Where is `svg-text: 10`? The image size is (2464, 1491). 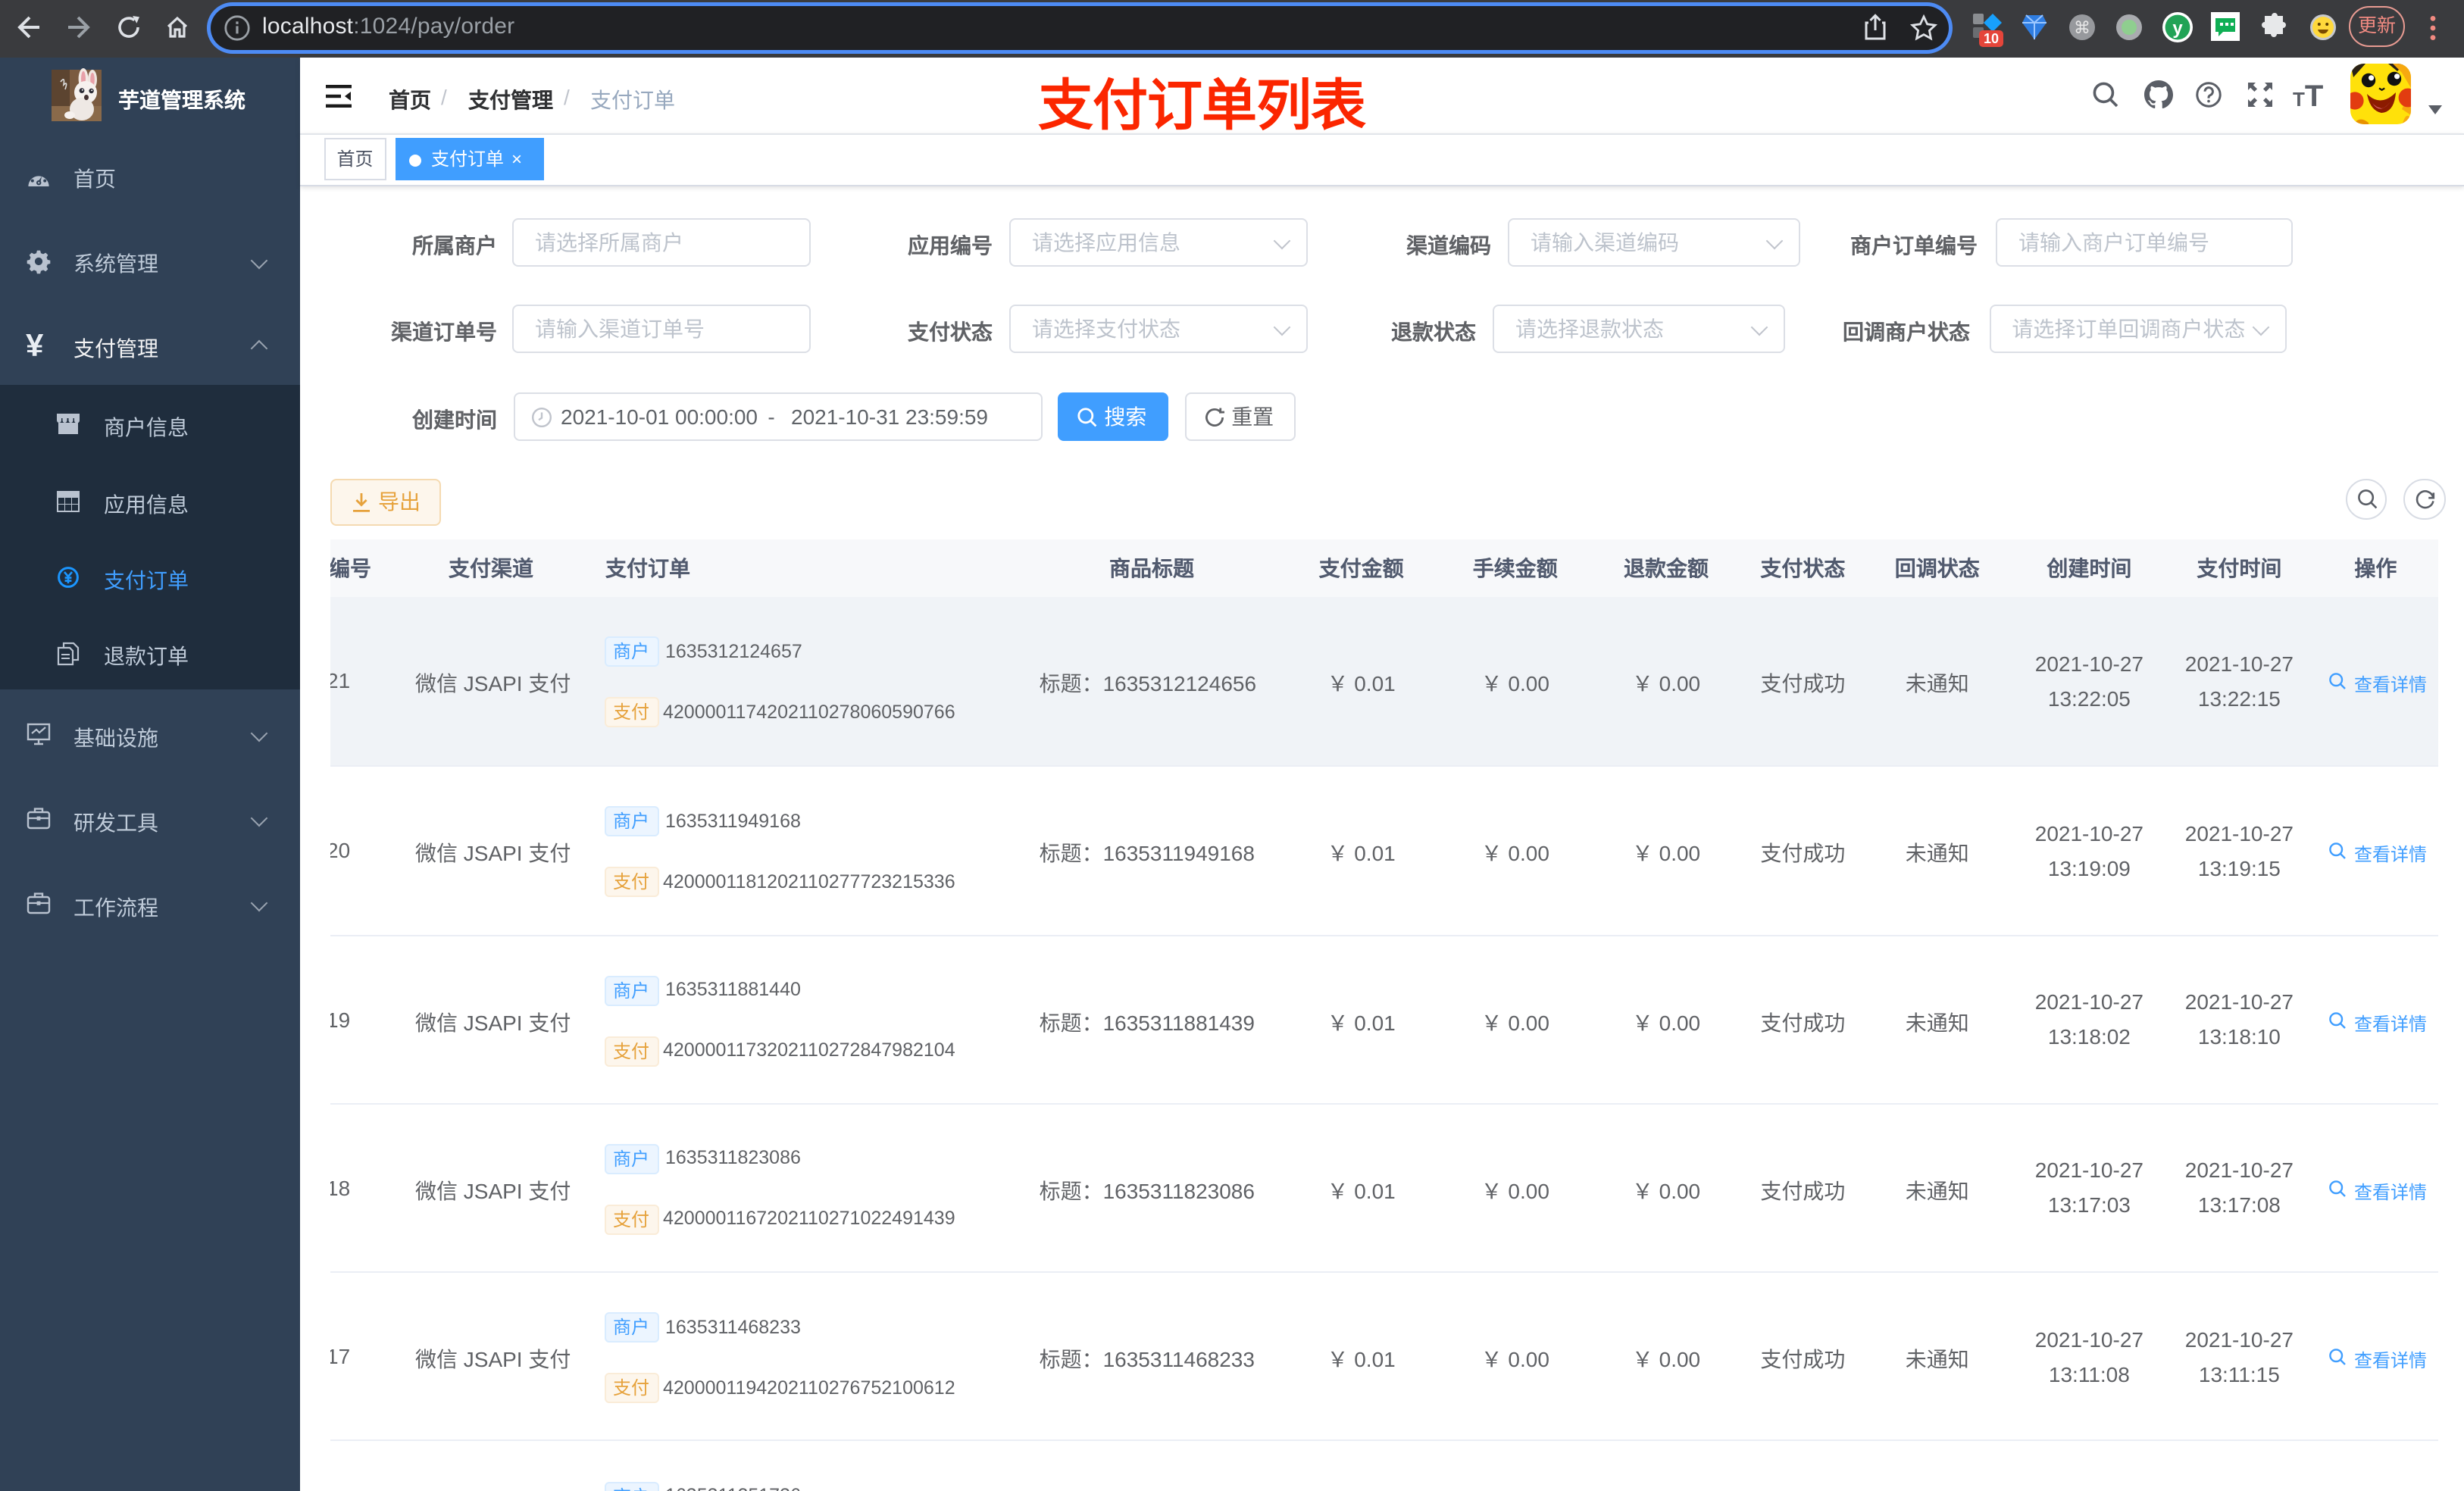
svg-text: 10 is located at coordinates (1991, 38).